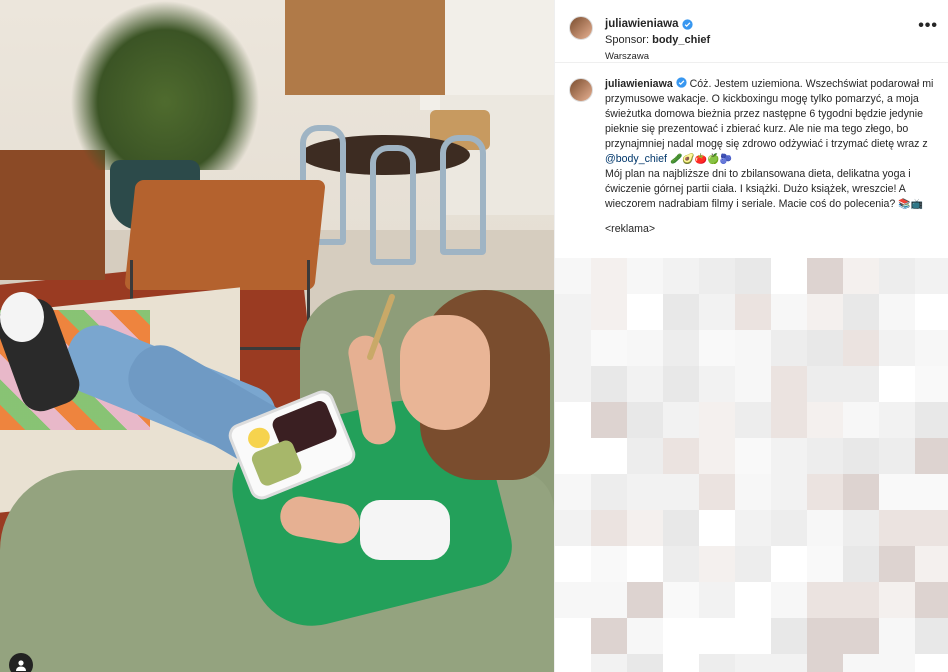  Describe the element at coordinates (629, 40) in the screenshot. I see `sponsor-prefix: Sponsor:` at that location.